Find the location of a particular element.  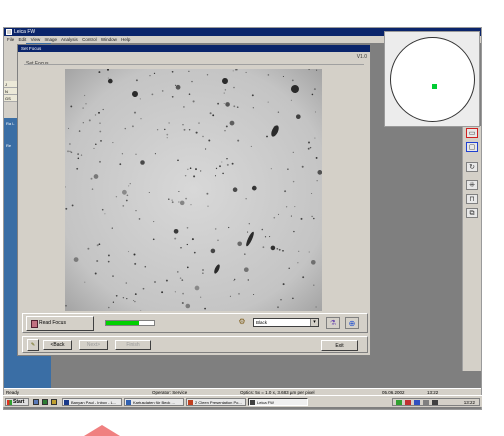

chevron-down-icon: ▾ is located at coordinates (314, 322).